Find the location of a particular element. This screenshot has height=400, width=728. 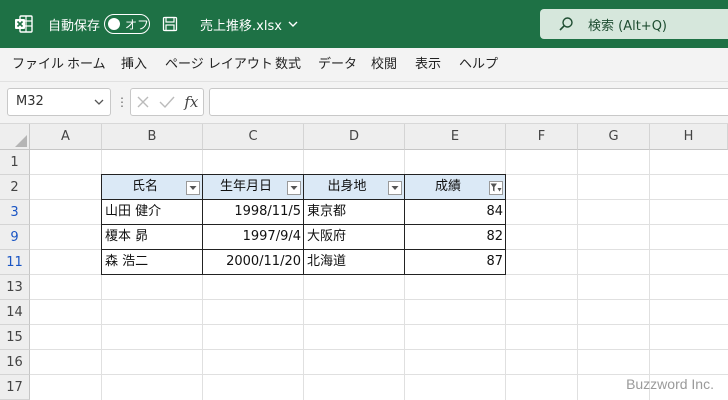

cancel-icon is located at coordinates (143, 102).